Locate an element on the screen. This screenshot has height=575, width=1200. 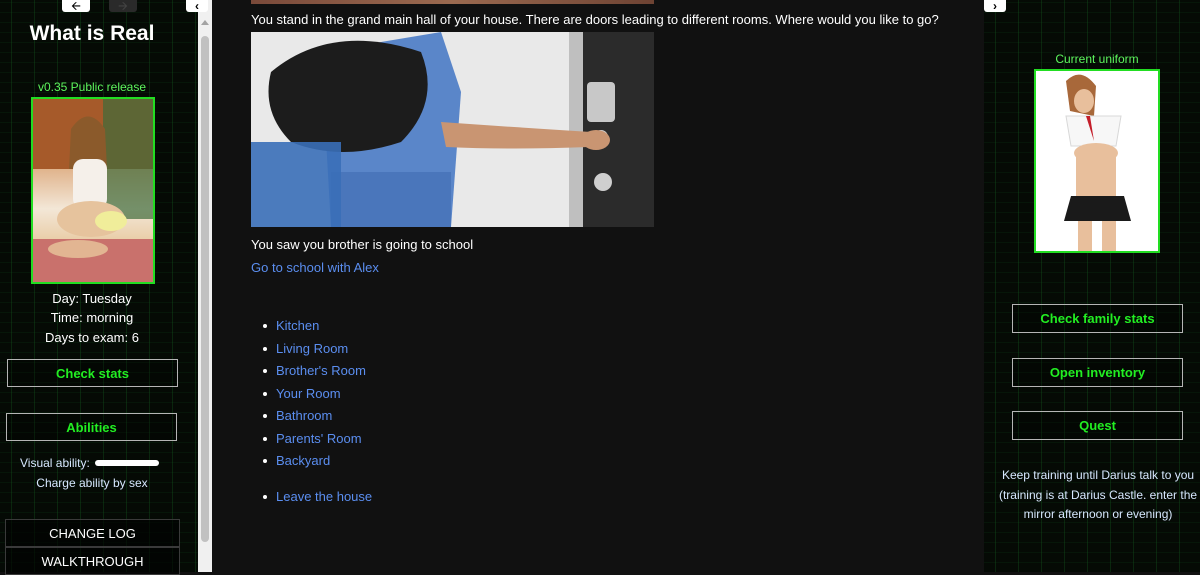
exam-countdown: Days to exam: 6 is located at coordinates (92, 337).